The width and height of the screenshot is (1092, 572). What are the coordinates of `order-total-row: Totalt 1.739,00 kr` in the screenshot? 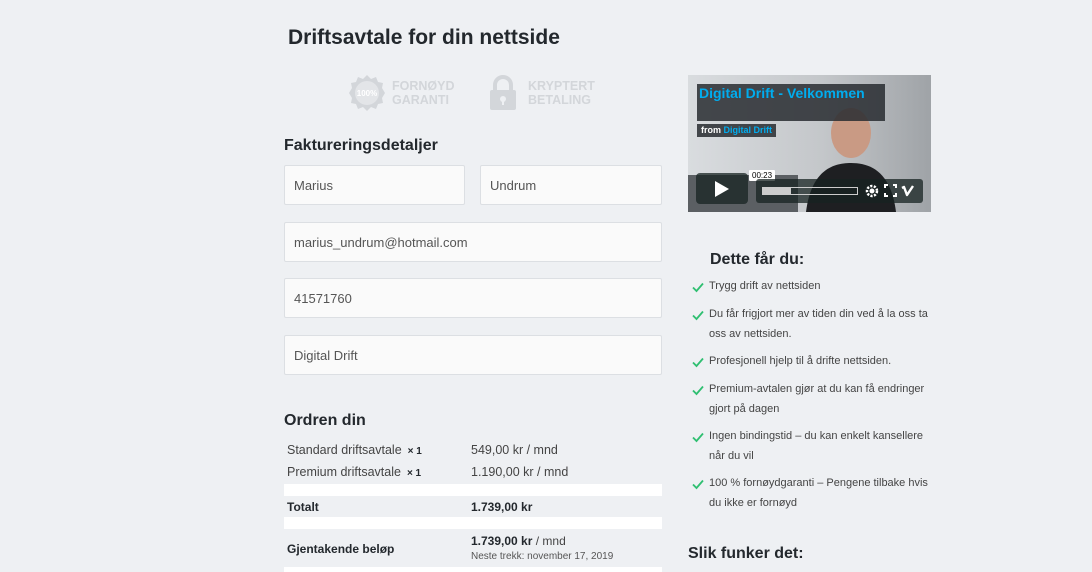 It's located at (473, 506).